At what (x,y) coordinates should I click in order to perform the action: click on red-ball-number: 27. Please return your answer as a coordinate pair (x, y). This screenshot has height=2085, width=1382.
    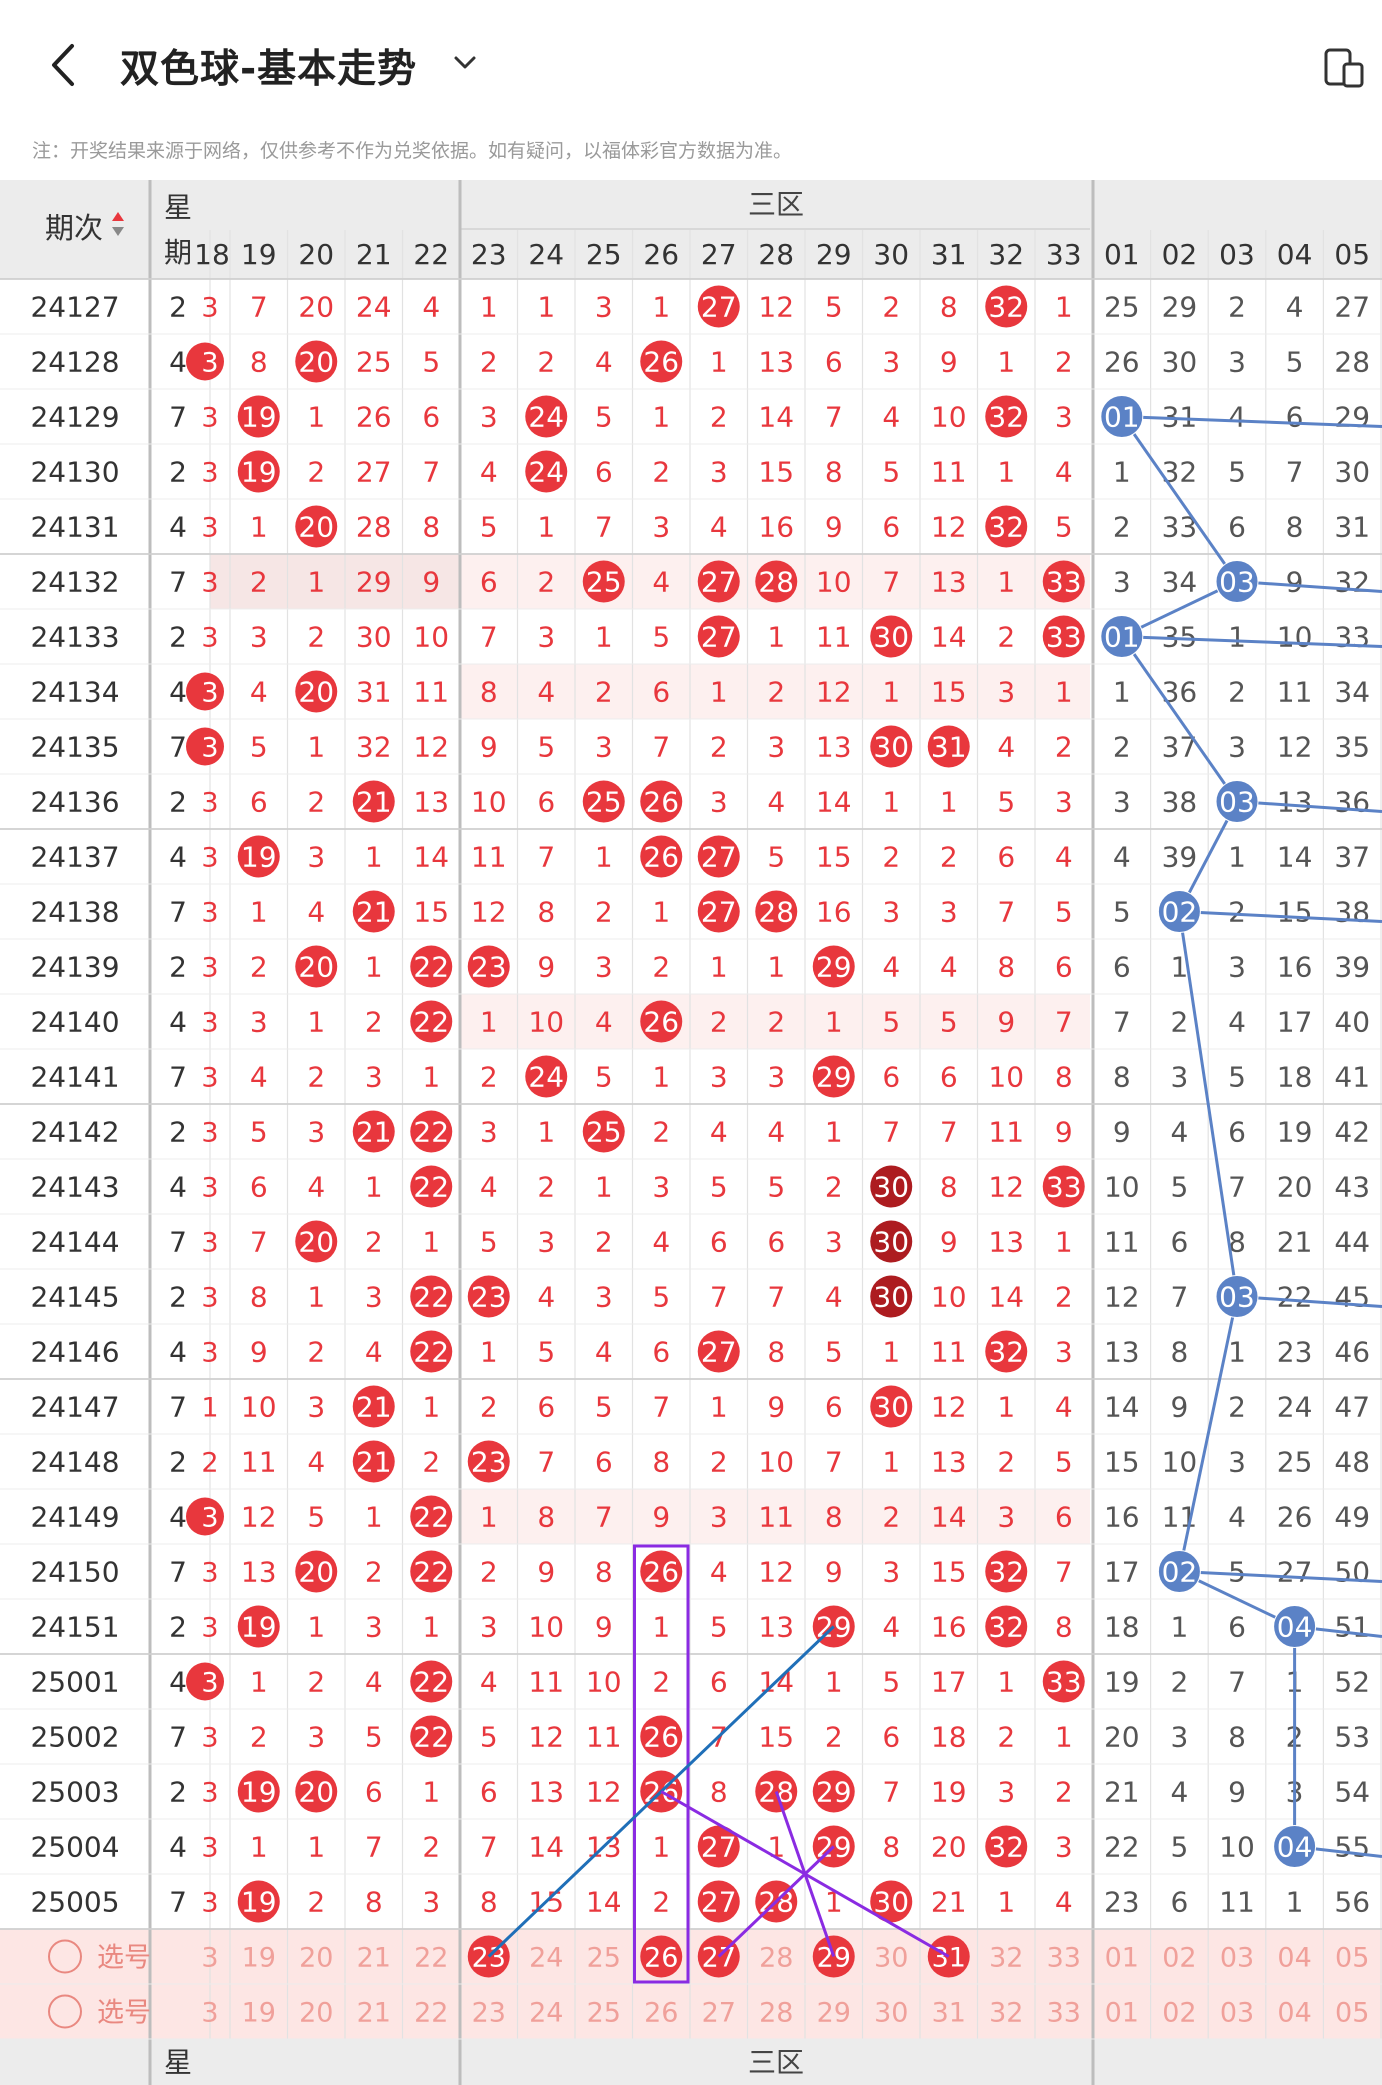
    Looking at the image, I should click on (719, 307).